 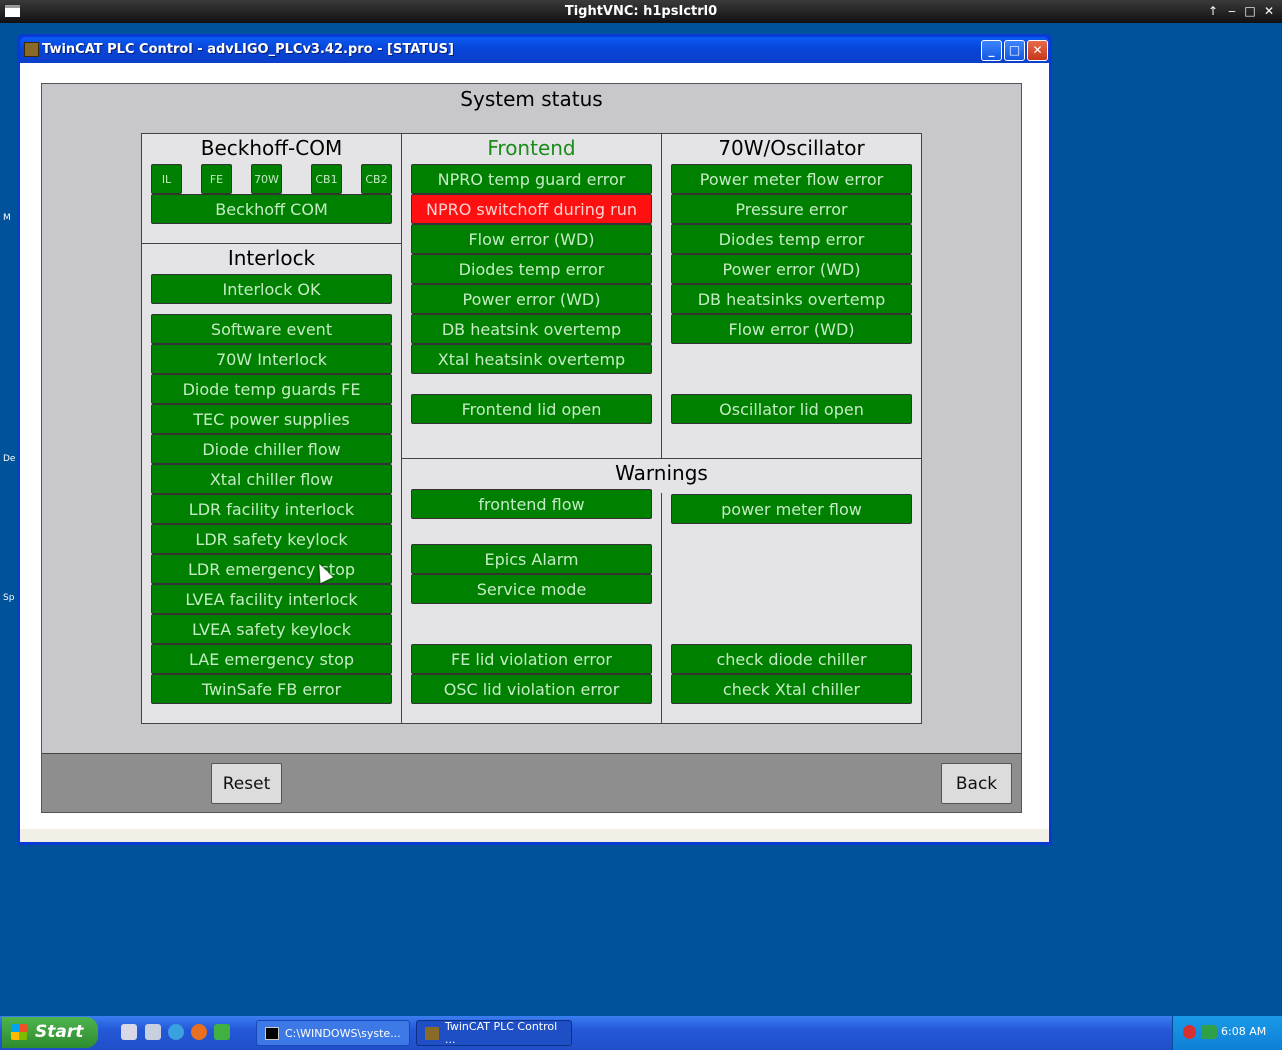 What do you see at coordinates (1189, 1032) in the screenshot?
I see `security-alert-icon` at bounding box center [1189, 1032].